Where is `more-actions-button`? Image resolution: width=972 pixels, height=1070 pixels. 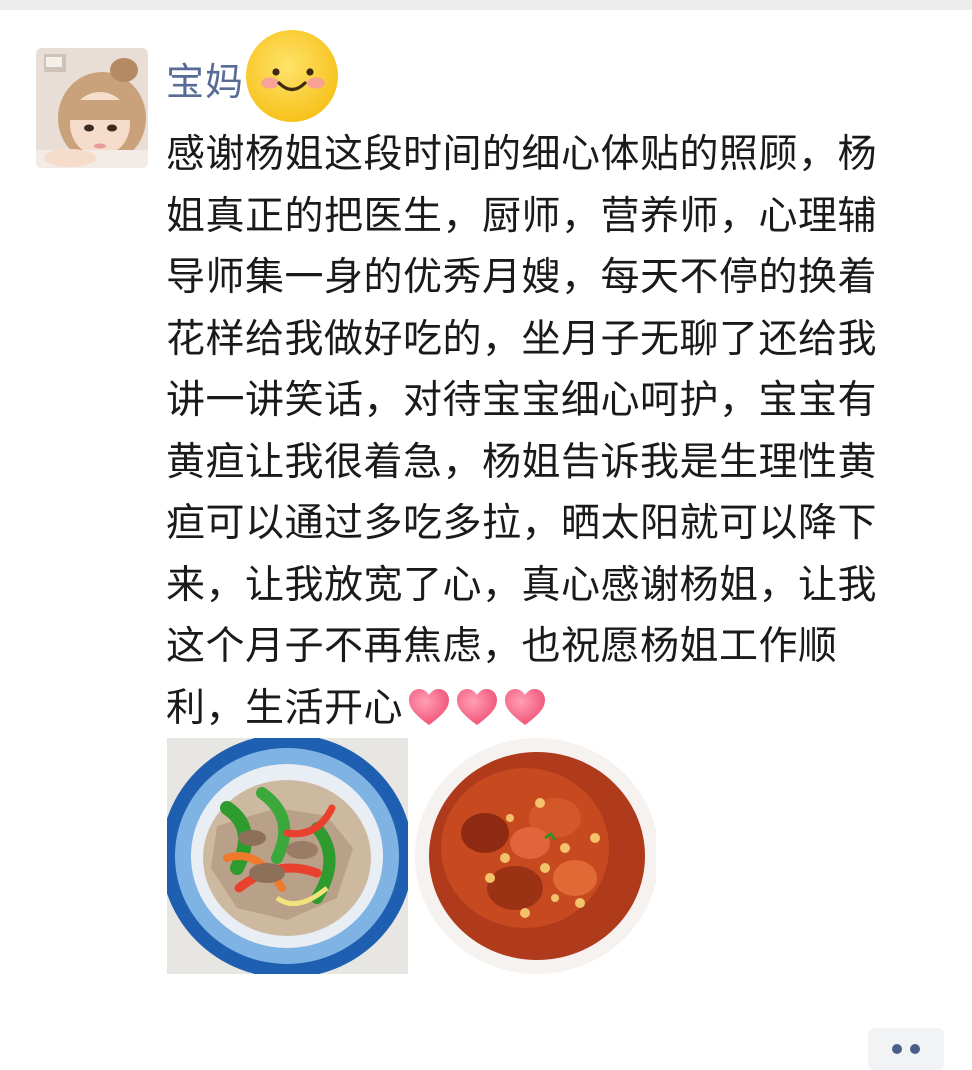
more-actions-button is located at coordinates (906, 1049).